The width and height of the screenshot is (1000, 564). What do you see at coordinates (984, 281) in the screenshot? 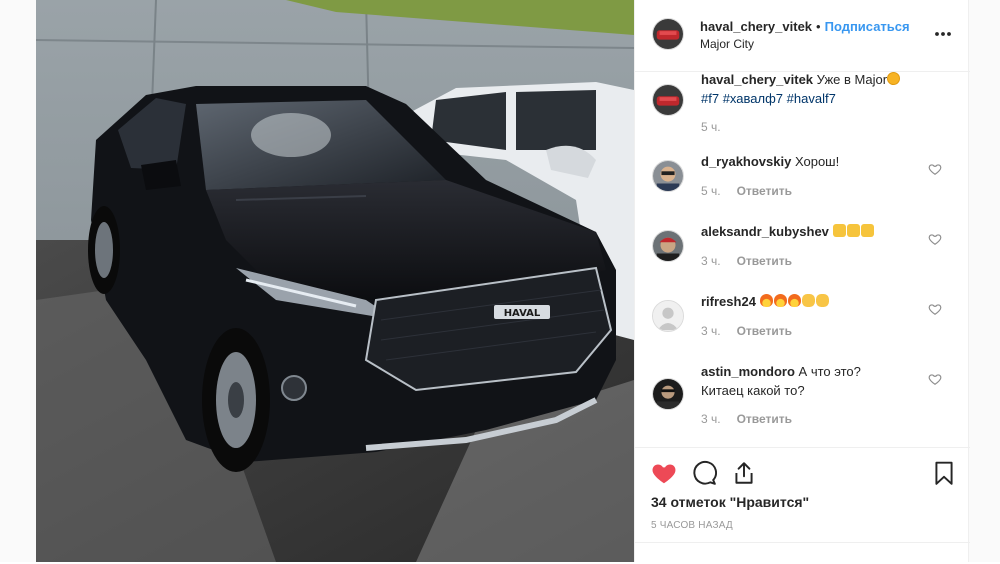
I see `page-margin-right` at bounding box center [984, 281].